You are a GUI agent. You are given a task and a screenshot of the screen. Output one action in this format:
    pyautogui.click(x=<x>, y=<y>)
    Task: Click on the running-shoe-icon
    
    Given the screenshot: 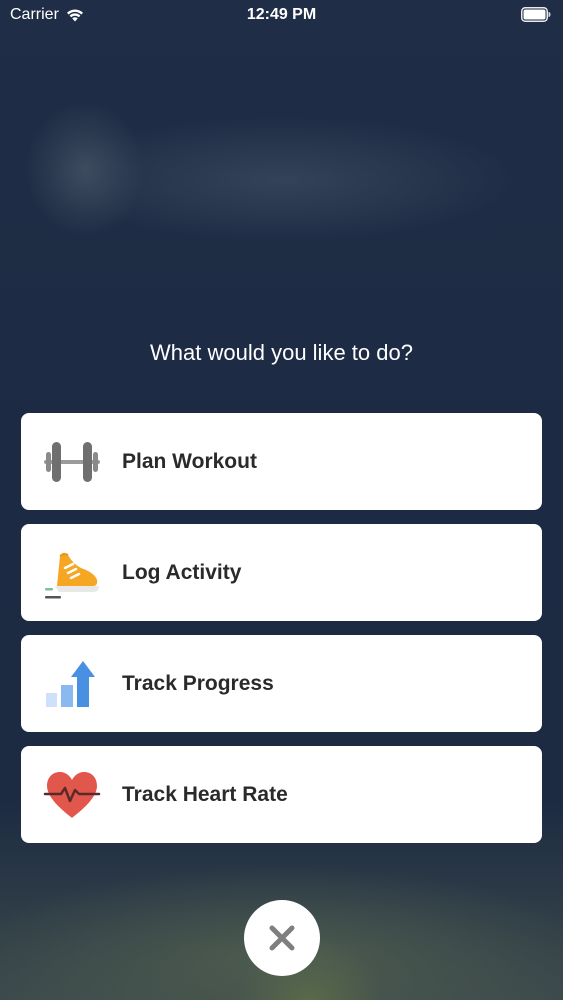 What is the action you would take?
    pyautogui.click(x=72, y=573)
    